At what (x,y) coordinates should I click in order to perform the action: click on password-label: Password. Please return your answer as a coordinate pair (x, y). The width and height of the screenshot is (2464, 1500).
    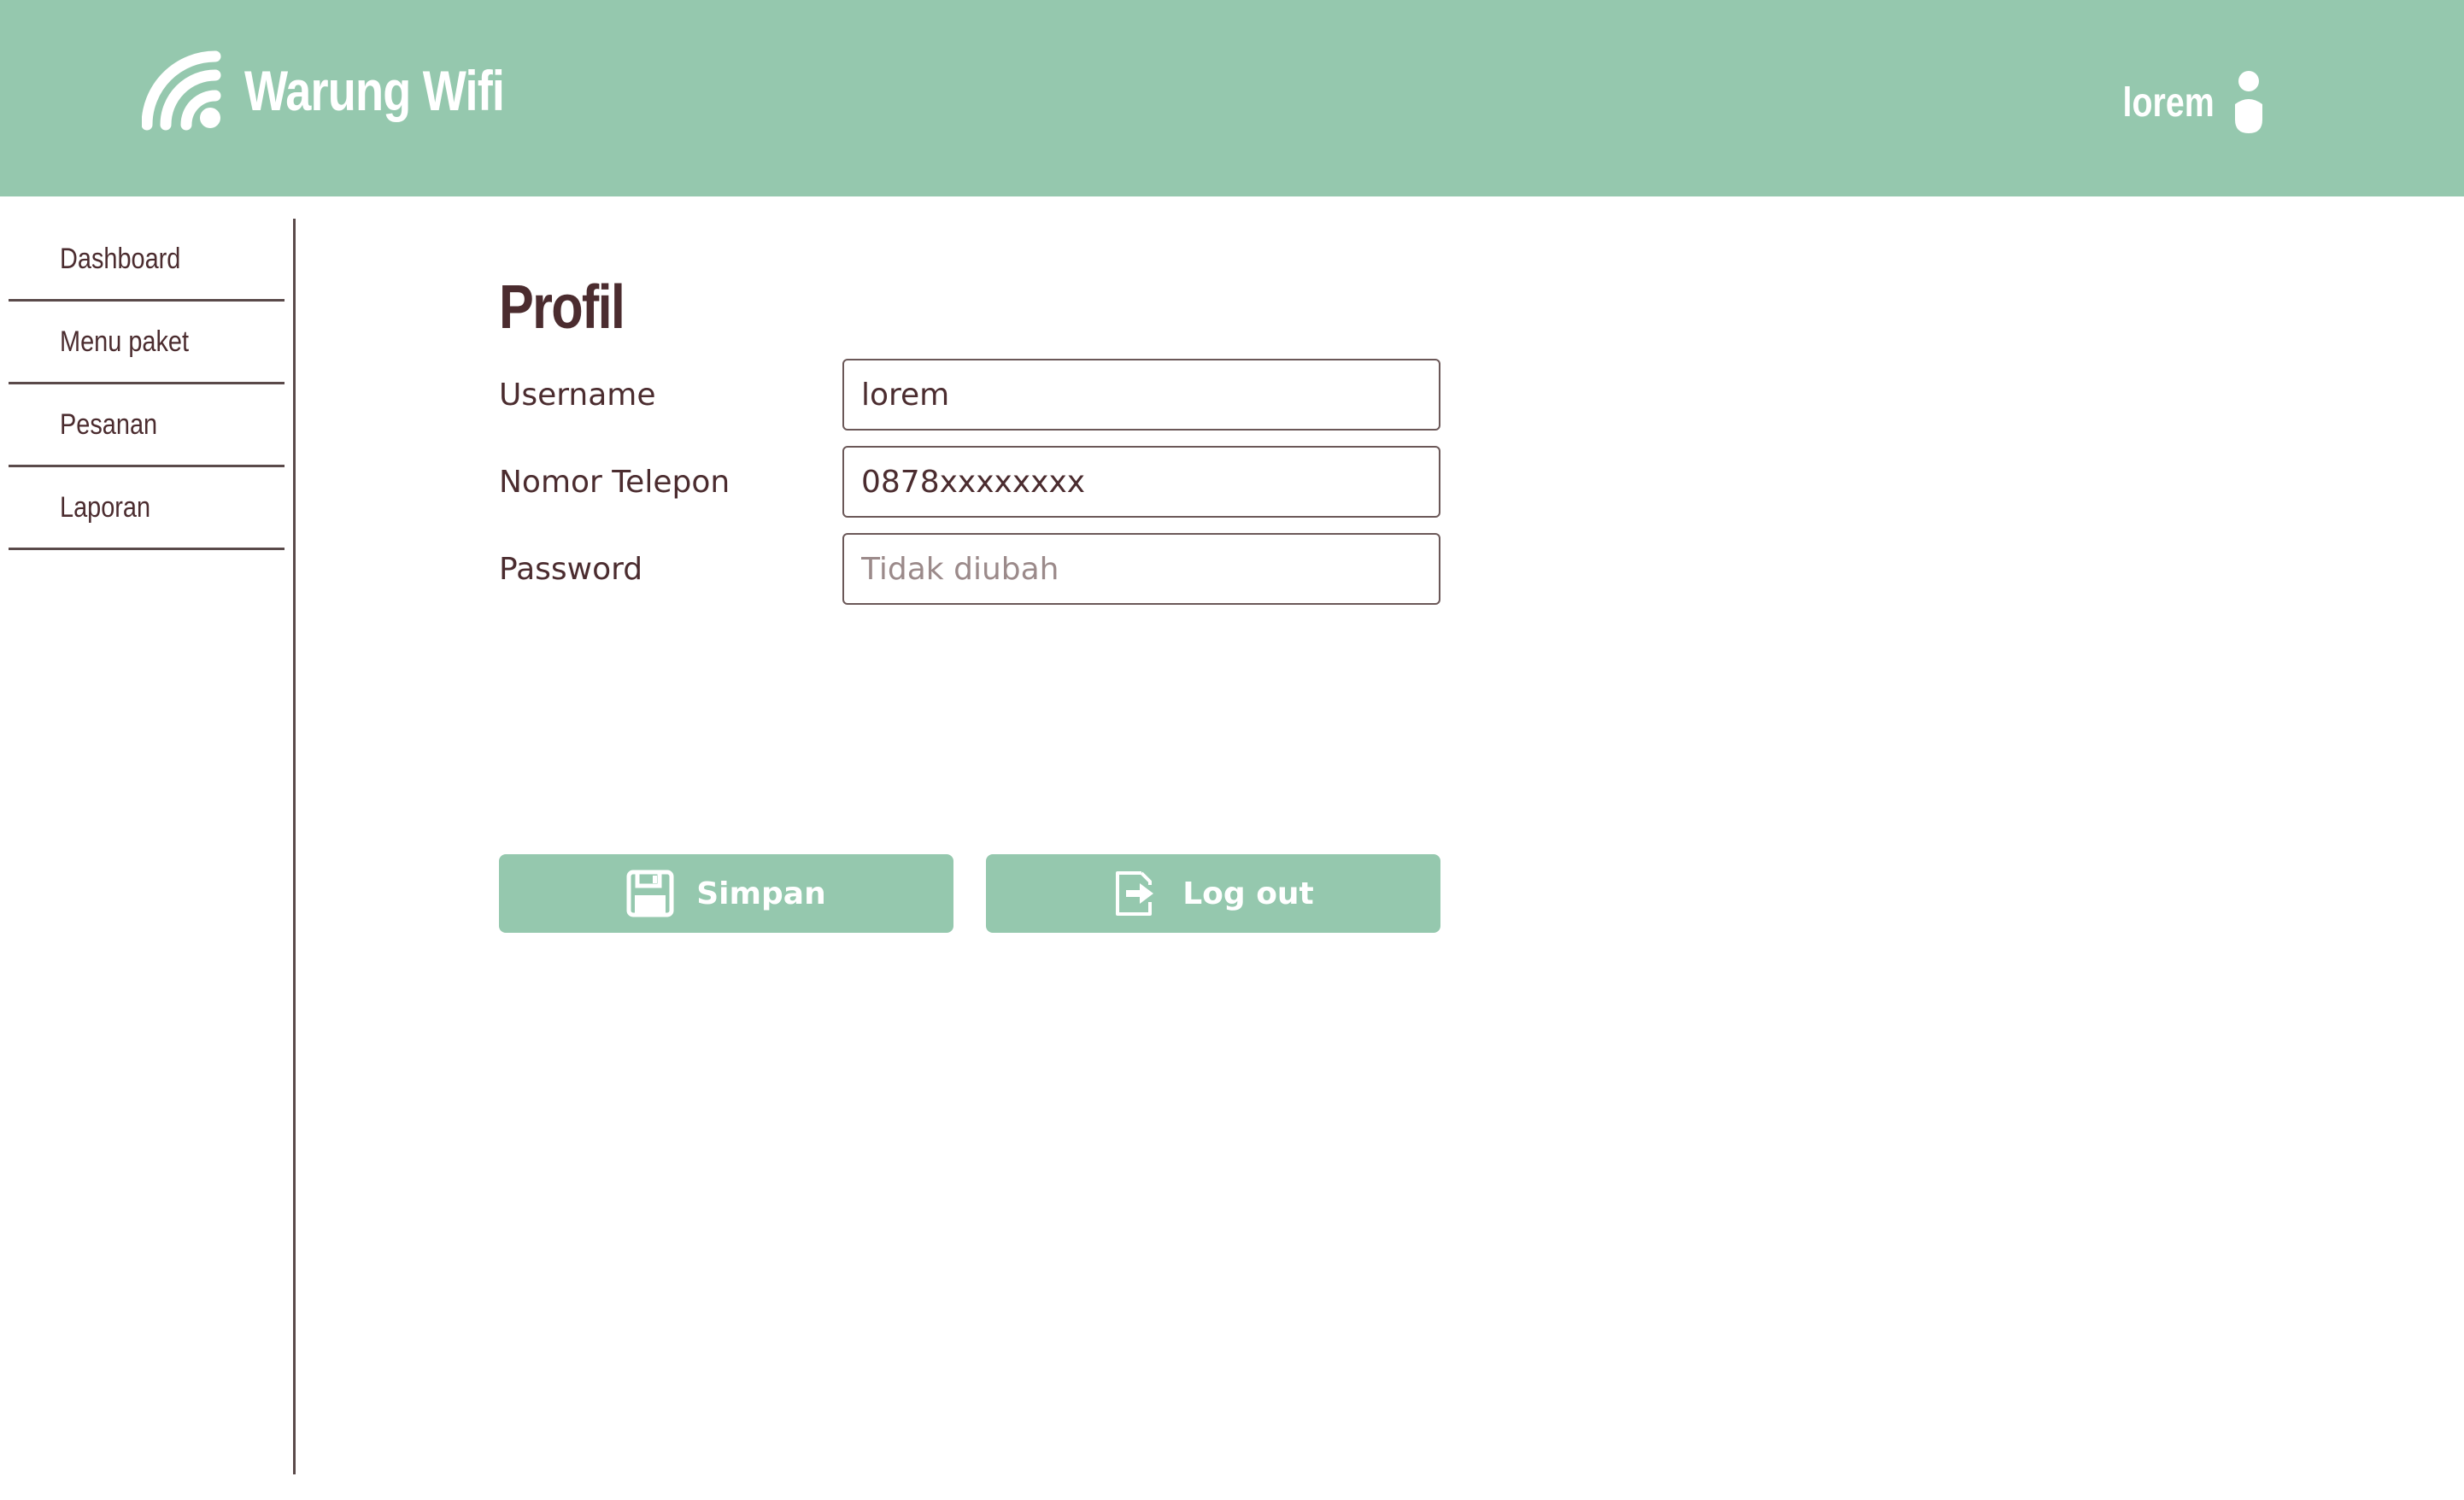
    Looking at the image, I should click on (571, 569).